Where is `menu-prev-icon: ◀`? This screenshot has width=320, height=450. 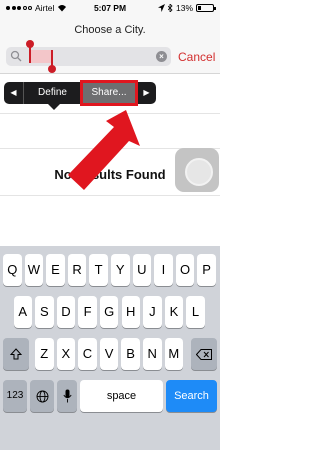
menu-prev-icon: ◀ is located at coordinates (14, 93).